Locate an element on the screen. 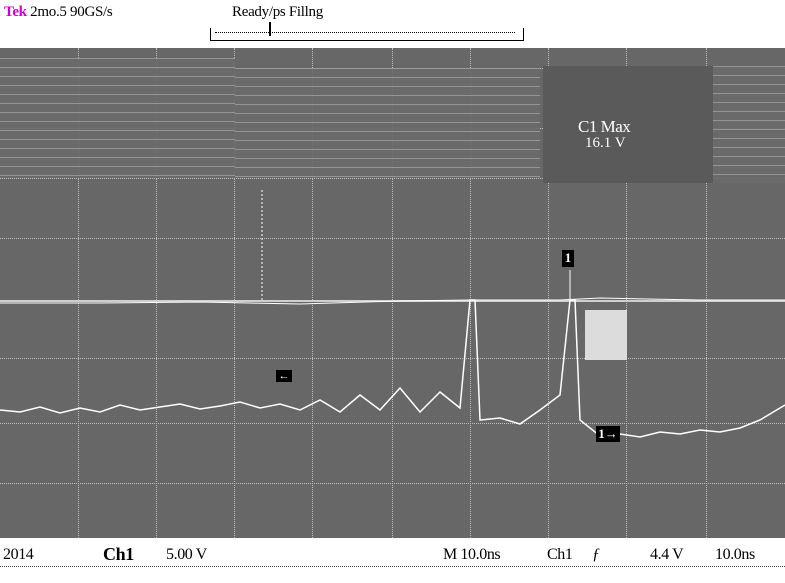  trigger-source: Ch1 is located at coordinates (560, 555).